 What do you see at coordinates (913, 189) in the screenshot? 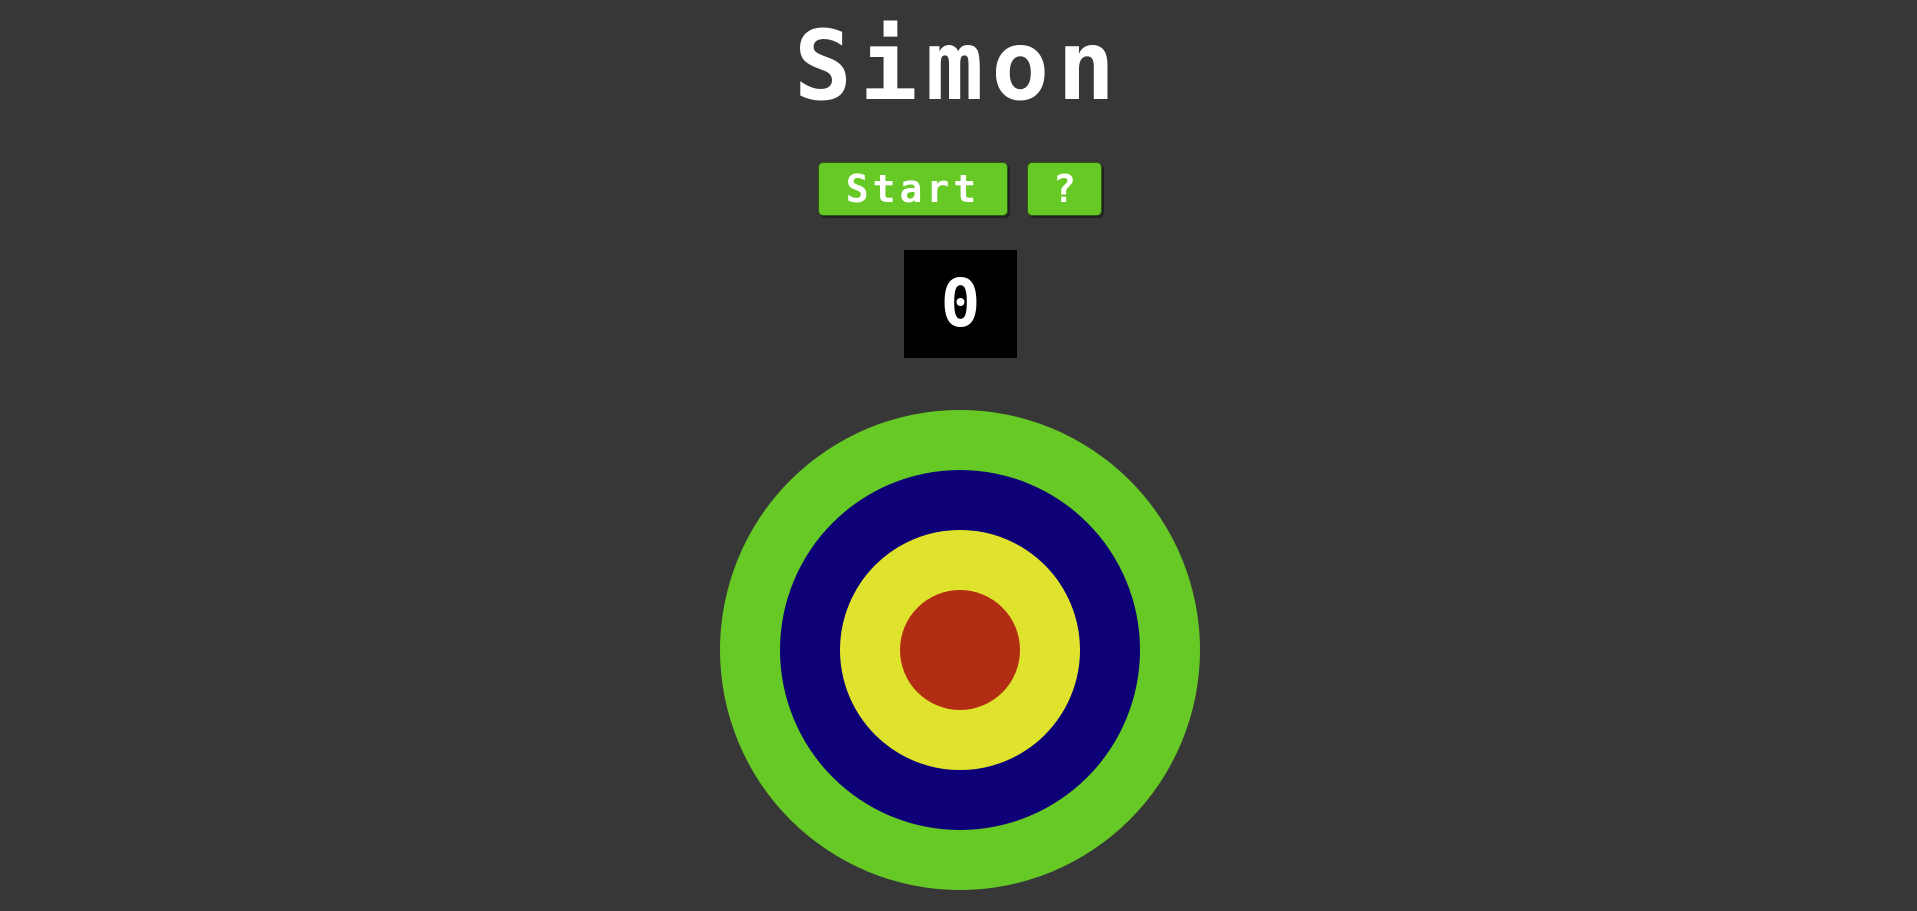
I see `start-button: Start` at bounding box center [913, 189].